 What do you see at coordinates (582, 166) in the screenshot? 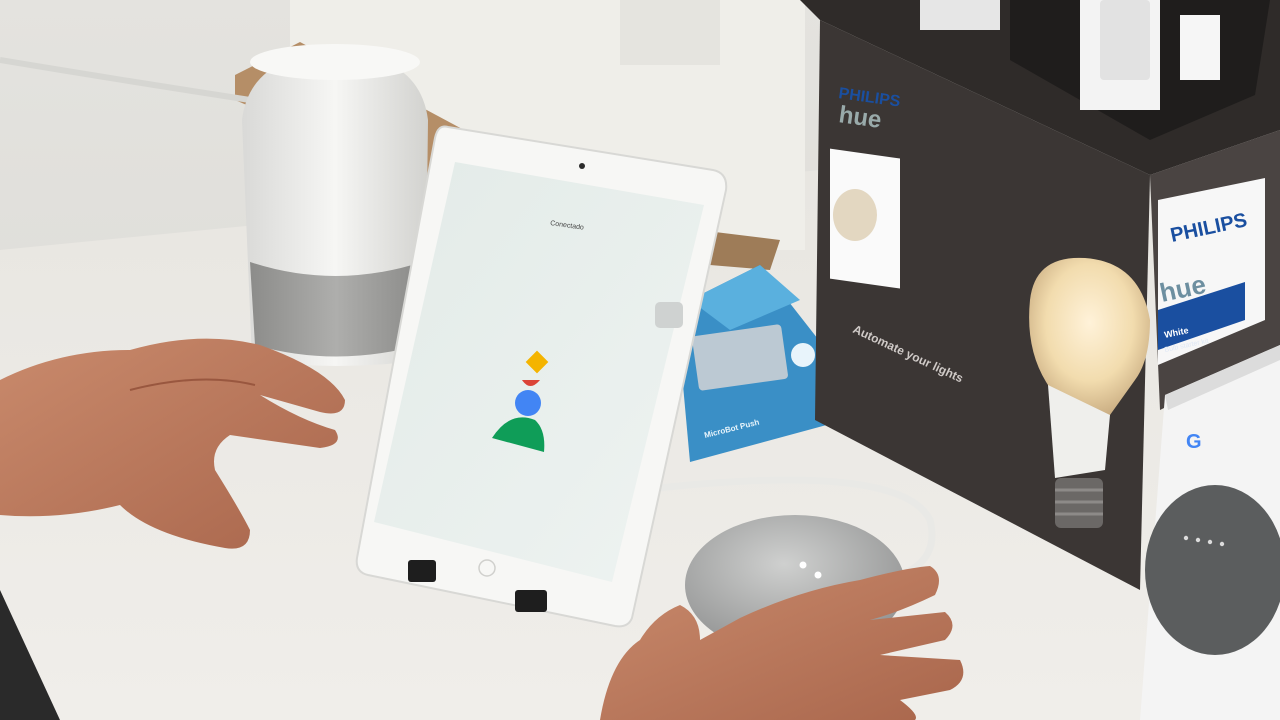
I see `front-camera` at bounding box center [582, 166].